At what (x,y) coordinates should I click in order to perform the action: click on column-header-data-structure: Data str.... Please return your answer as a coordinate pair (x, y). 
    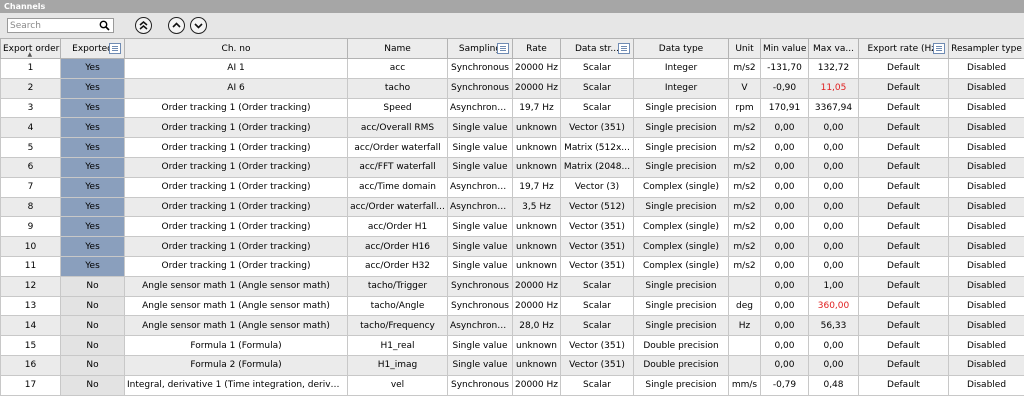
    Looking at the image, I should click on (597, 49).